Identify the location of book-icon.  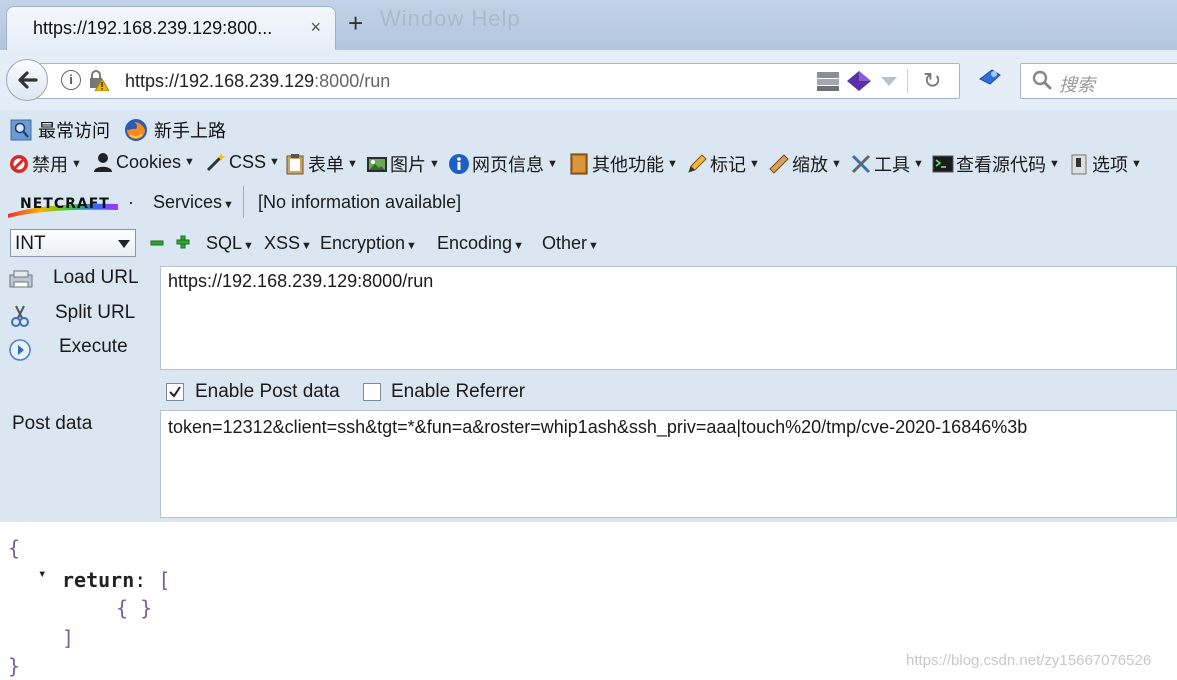
(579, 164).